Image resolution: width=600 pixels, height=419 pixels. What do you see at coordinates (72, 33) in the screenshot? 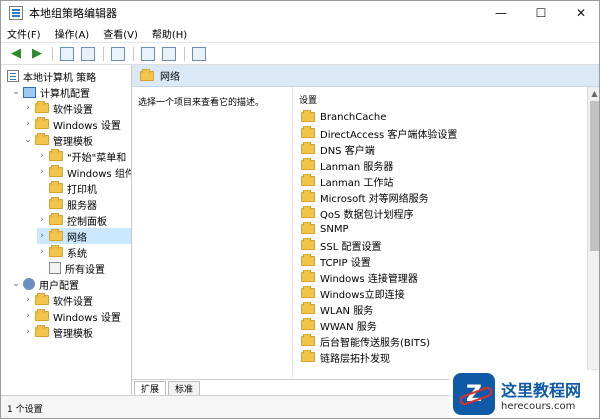
I see `menu-action: 操作(A)` at bounding box center [72, 33].